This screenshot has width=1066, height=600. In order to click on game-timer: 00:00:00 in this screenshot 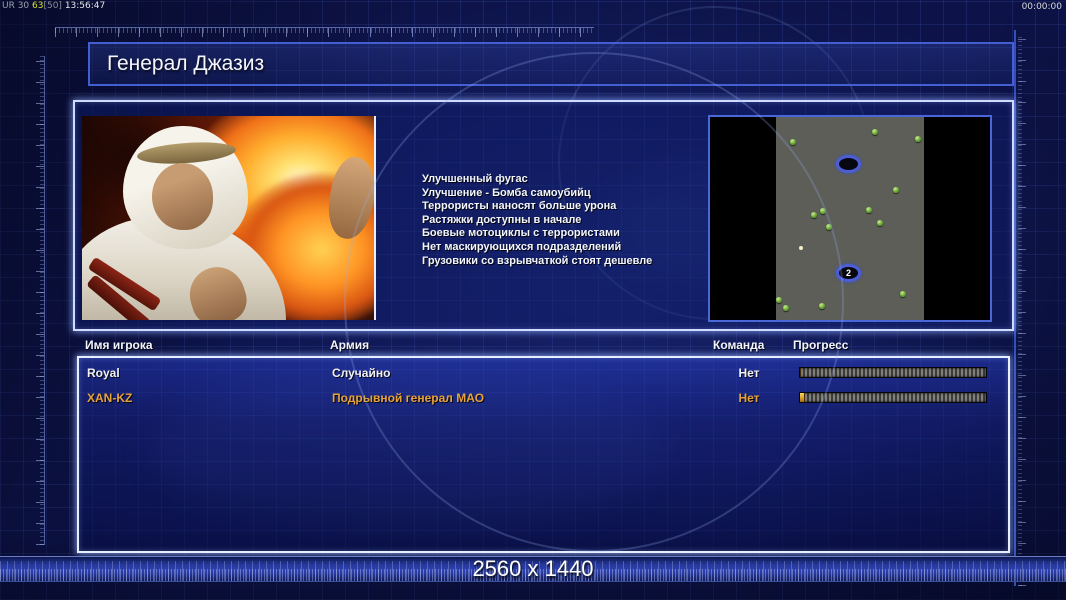, I will do `click(1041, 7)`.